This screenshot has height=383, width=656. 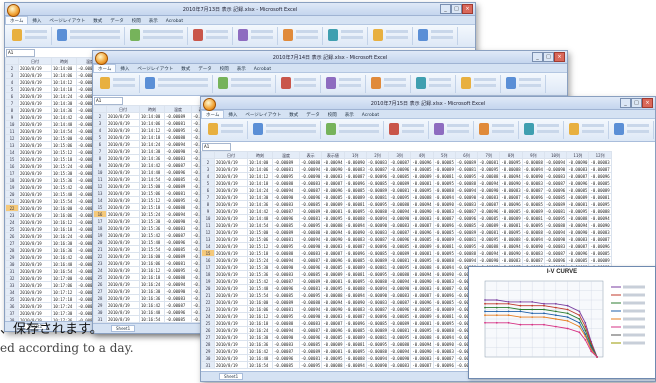 What do you see at coordinates (152, 256) in the screenshot?
I see `cell: 10:16:00` at bounding box center [152, 256].